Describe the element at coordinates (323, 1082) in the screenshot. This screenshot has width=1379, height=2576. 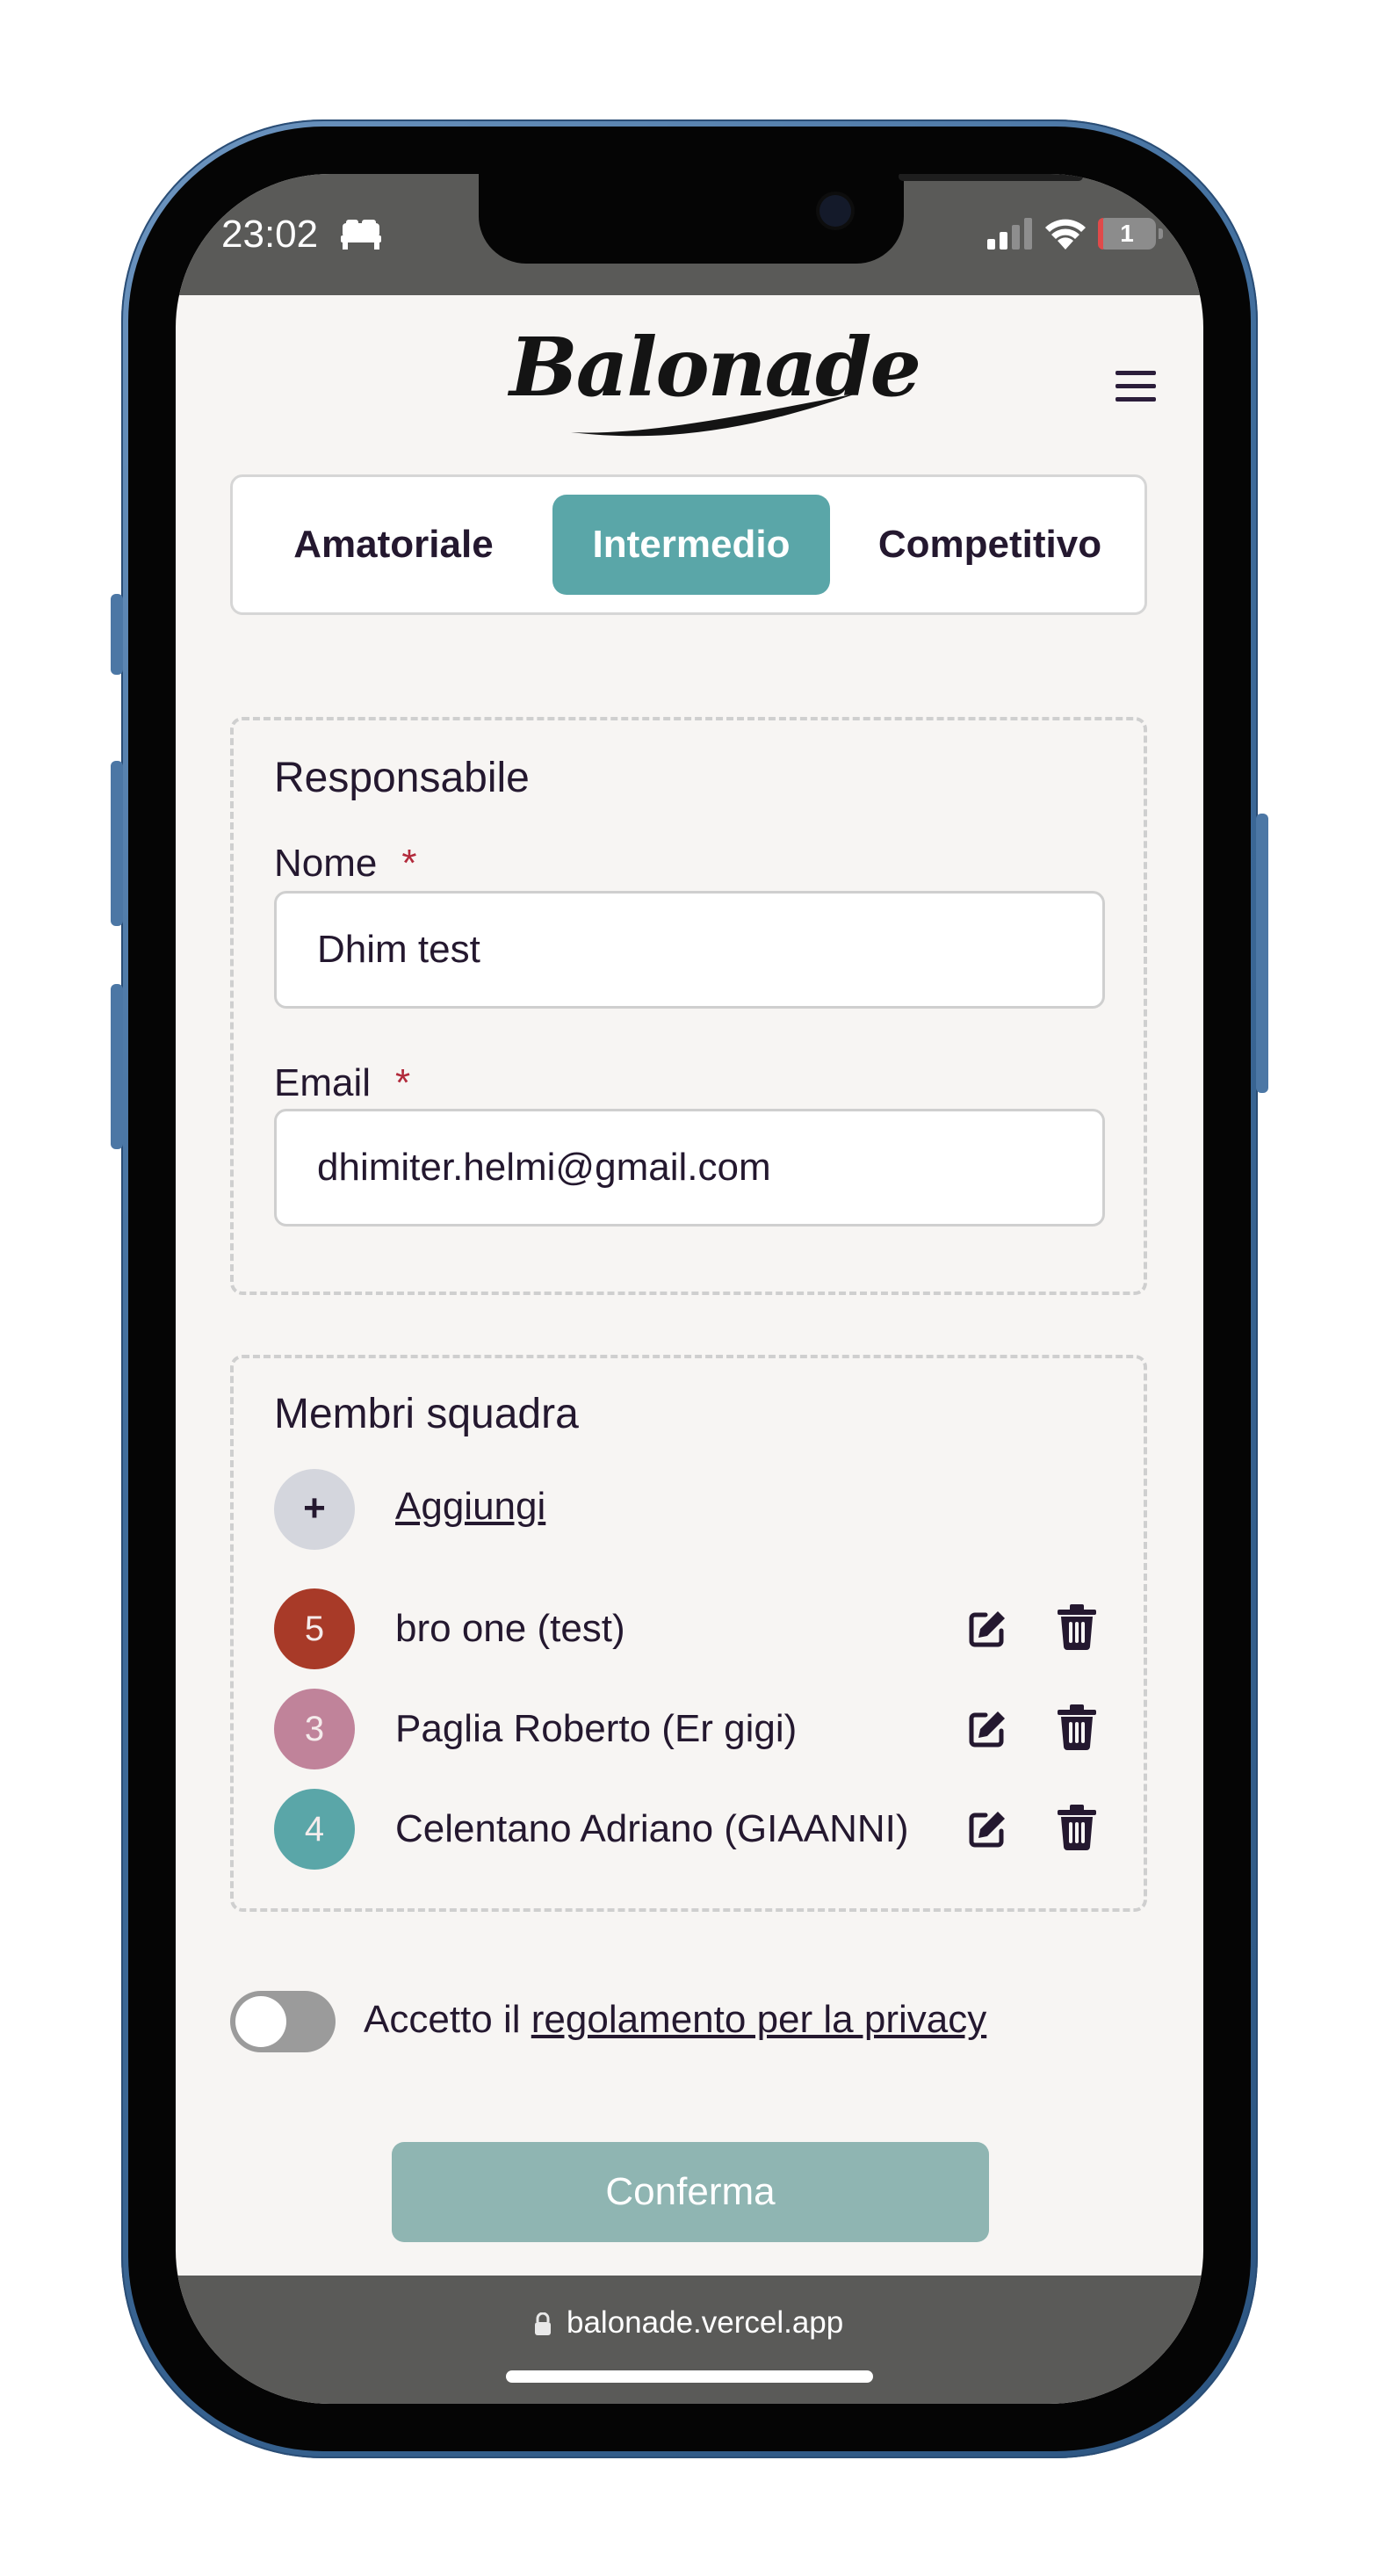
I see `email-label-text: Email` at that location.